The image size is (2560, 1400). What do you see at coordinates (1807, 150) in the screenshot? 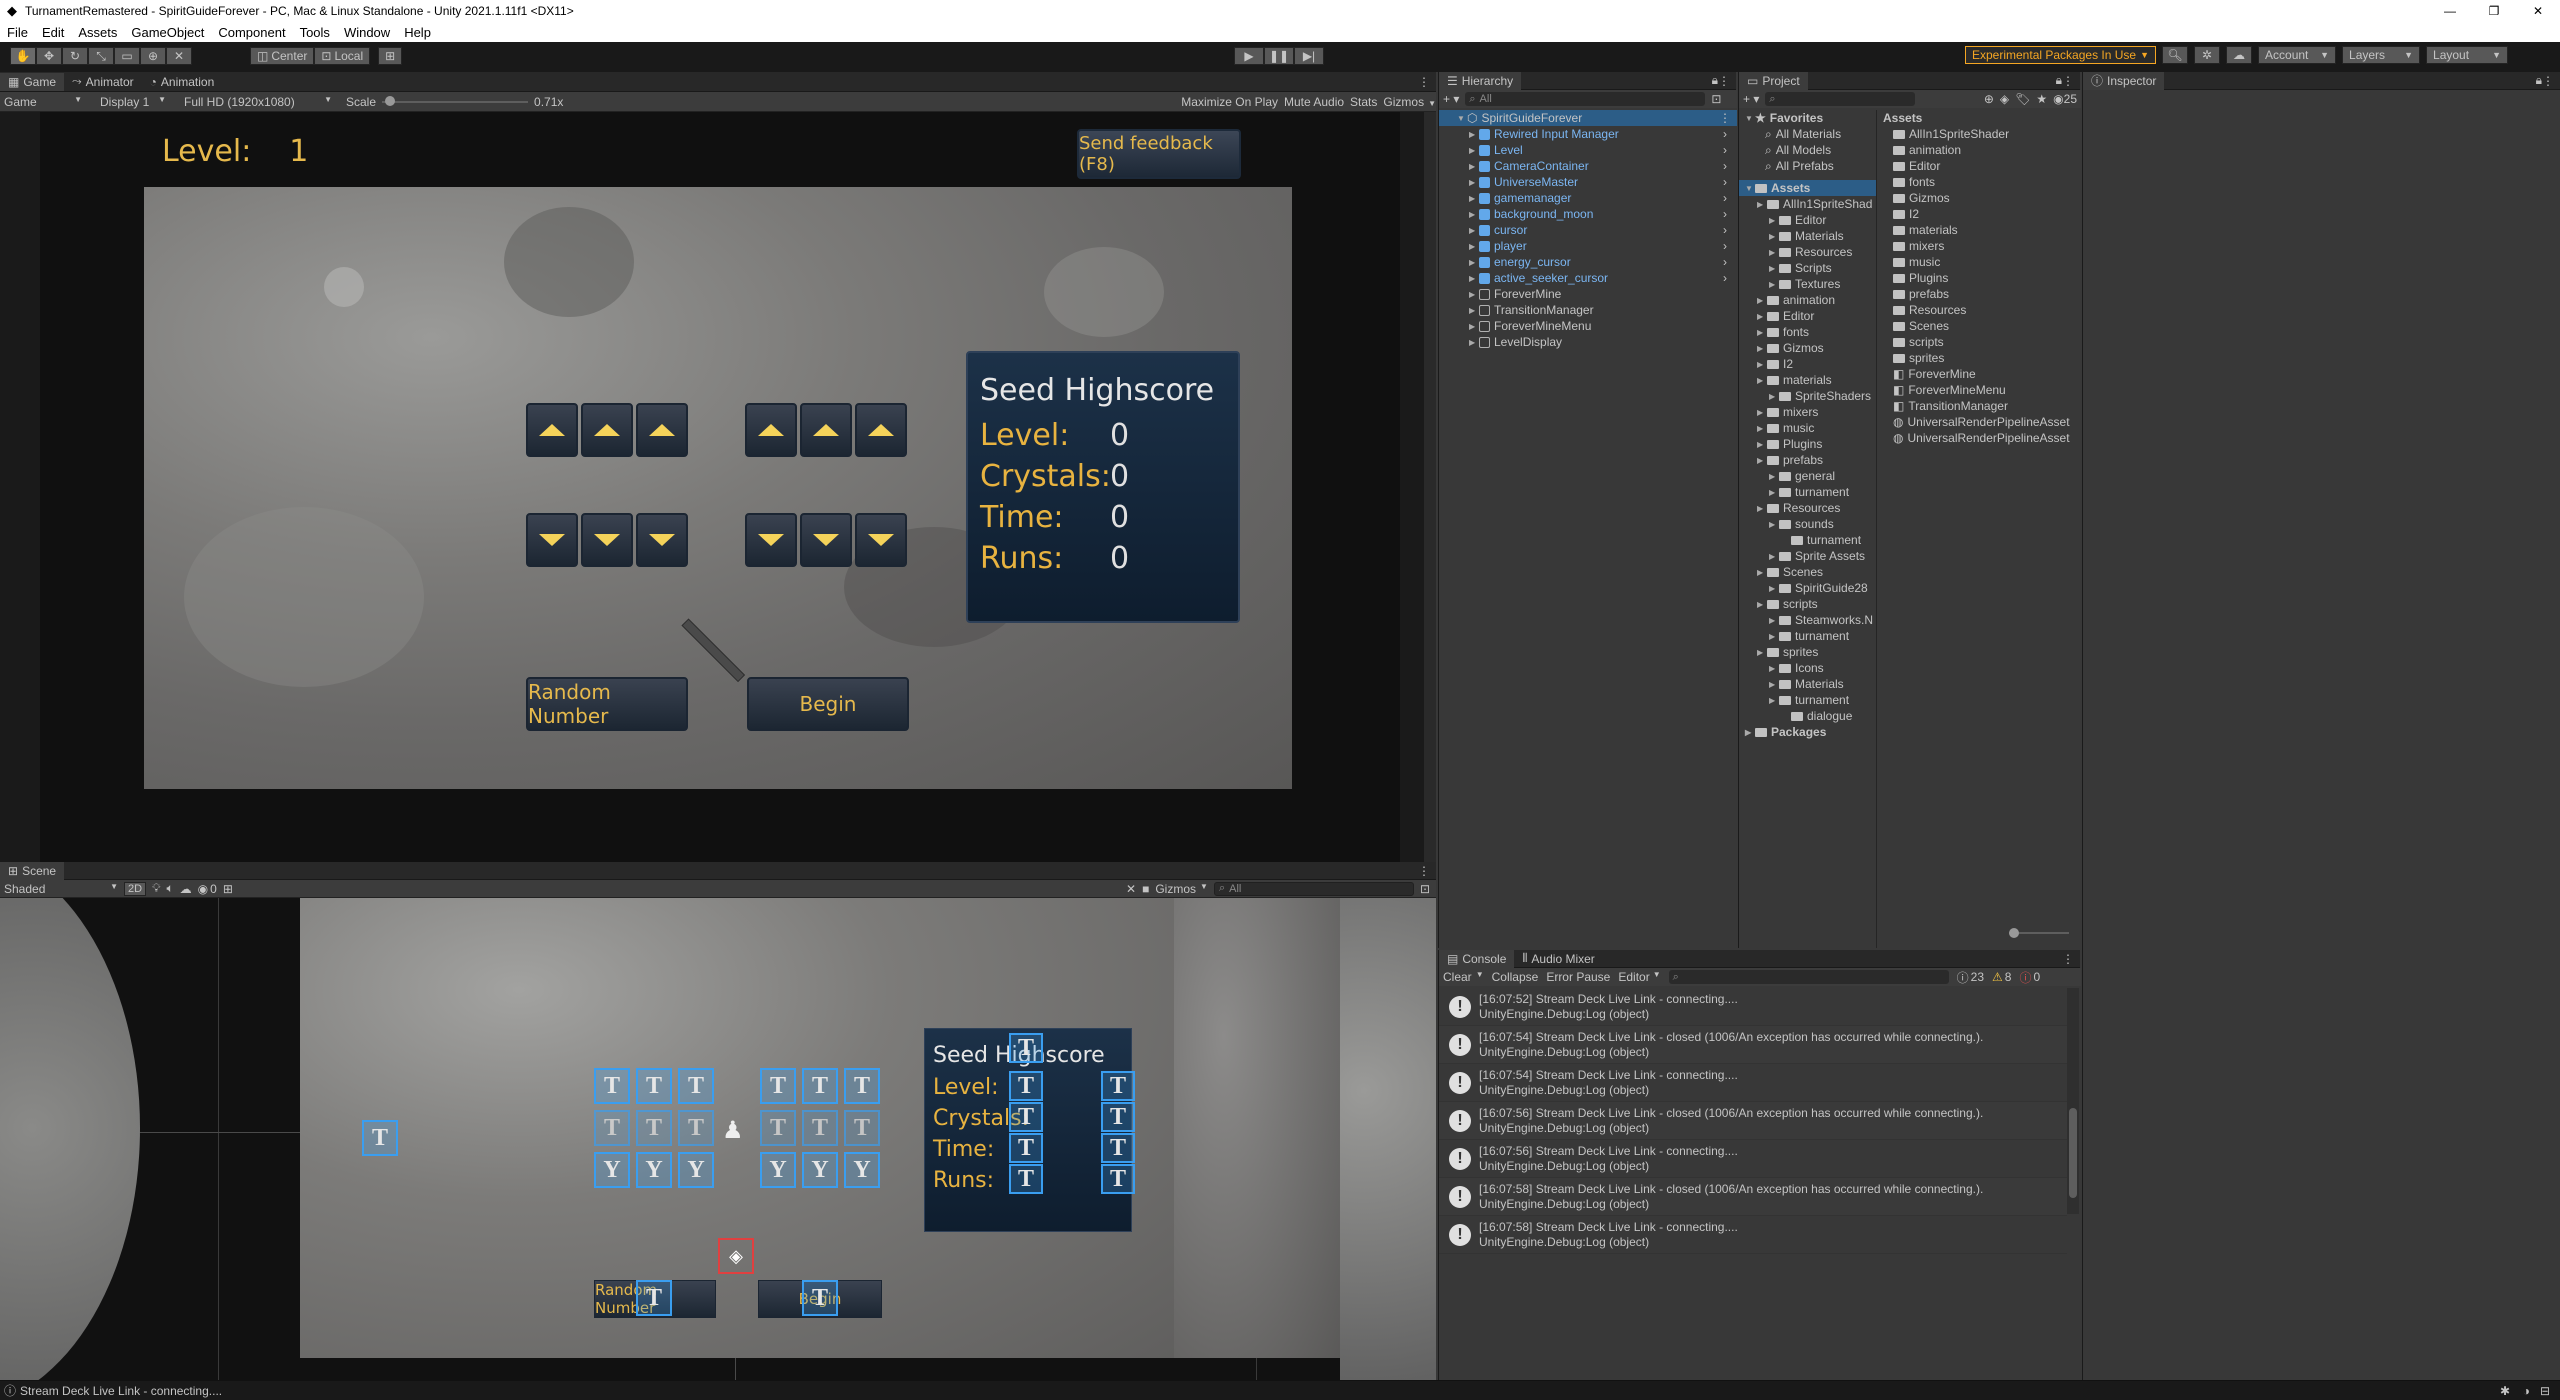
I see `favorite-item: ⌕ All Models` at bounding box center [1807, 150].